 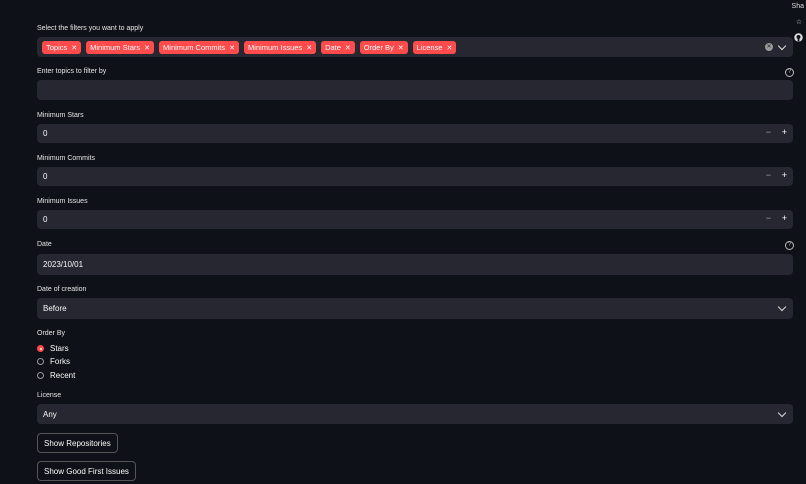 I want to click on min-commits-value: 0, so click(x=45, y=176).